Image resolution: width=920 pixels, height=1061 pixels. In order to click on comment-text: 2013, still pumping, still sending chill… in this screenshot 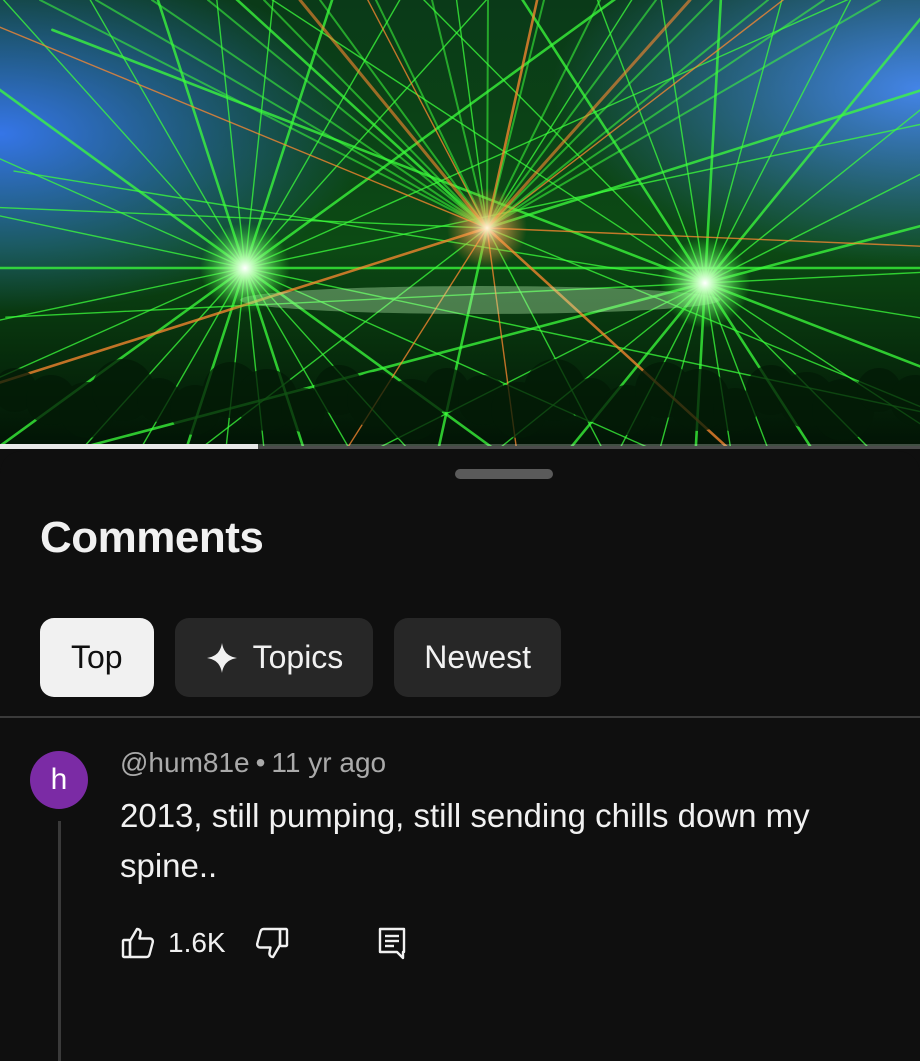, I will do `click(465, 840)`.